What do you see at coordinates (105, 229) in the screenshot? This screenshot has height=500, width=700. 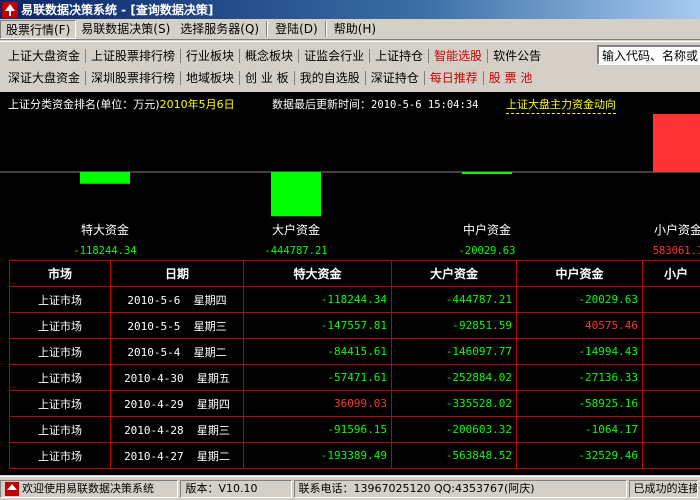 I see `chart-category-label: 特大资金` at bounding box center [105, 229].